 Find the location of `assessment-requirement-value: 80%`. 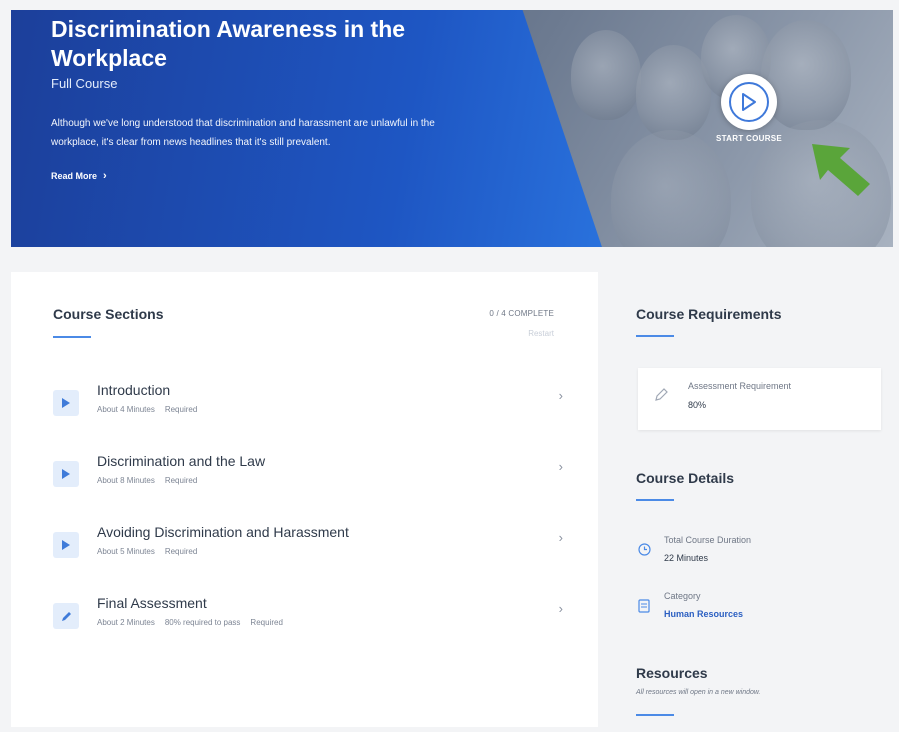

assessment-requirement-value: 80% is located at coordinates (697, 405).